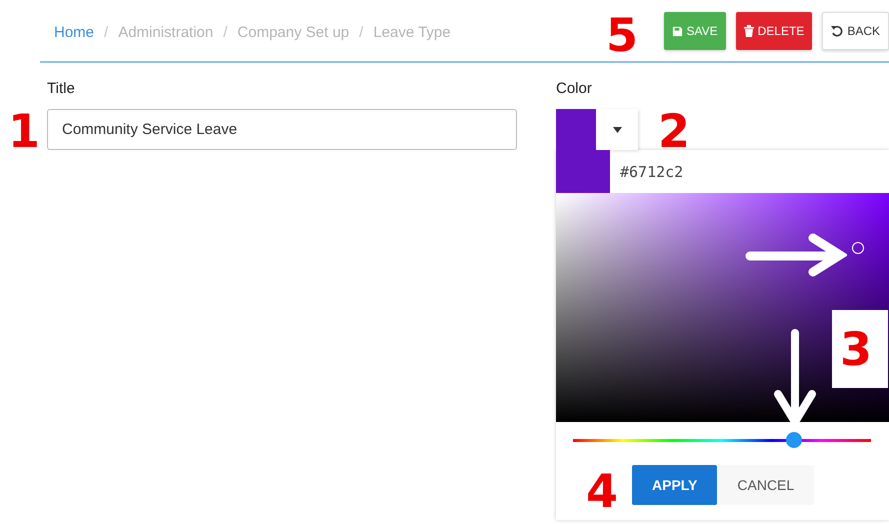 The image size is (889, 525). Describe the element at coordinates (675, 485) in the screenshot. I see `apply-button: APPLY` at that location.